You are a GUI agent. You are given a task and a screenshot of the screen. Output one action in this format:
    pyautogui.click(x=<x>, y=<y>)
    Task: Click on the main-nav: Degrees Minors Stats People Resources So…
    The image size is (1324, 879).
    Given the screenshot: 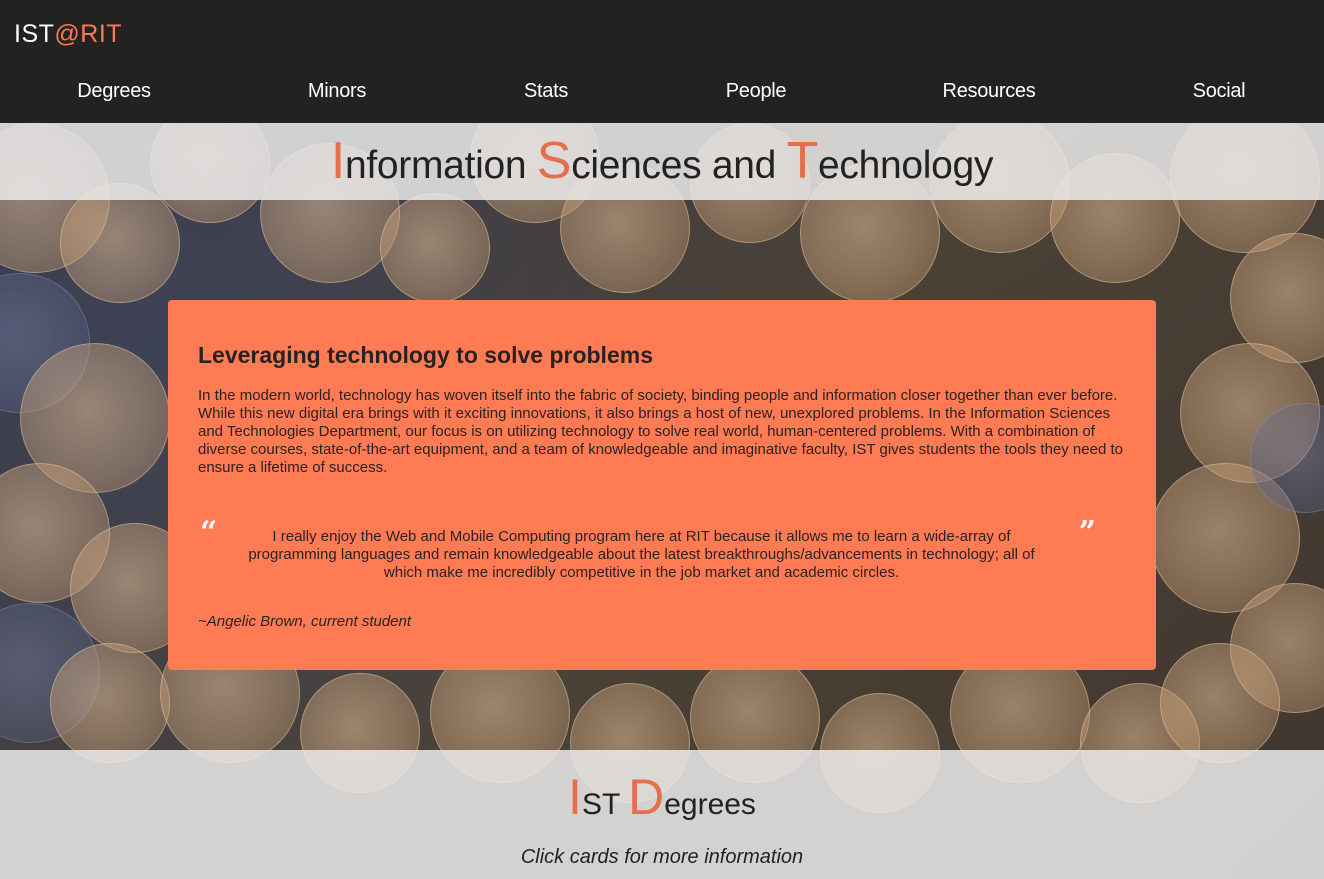 What is the action you would take?
    pyautogui.click(x=662, y=97)
    